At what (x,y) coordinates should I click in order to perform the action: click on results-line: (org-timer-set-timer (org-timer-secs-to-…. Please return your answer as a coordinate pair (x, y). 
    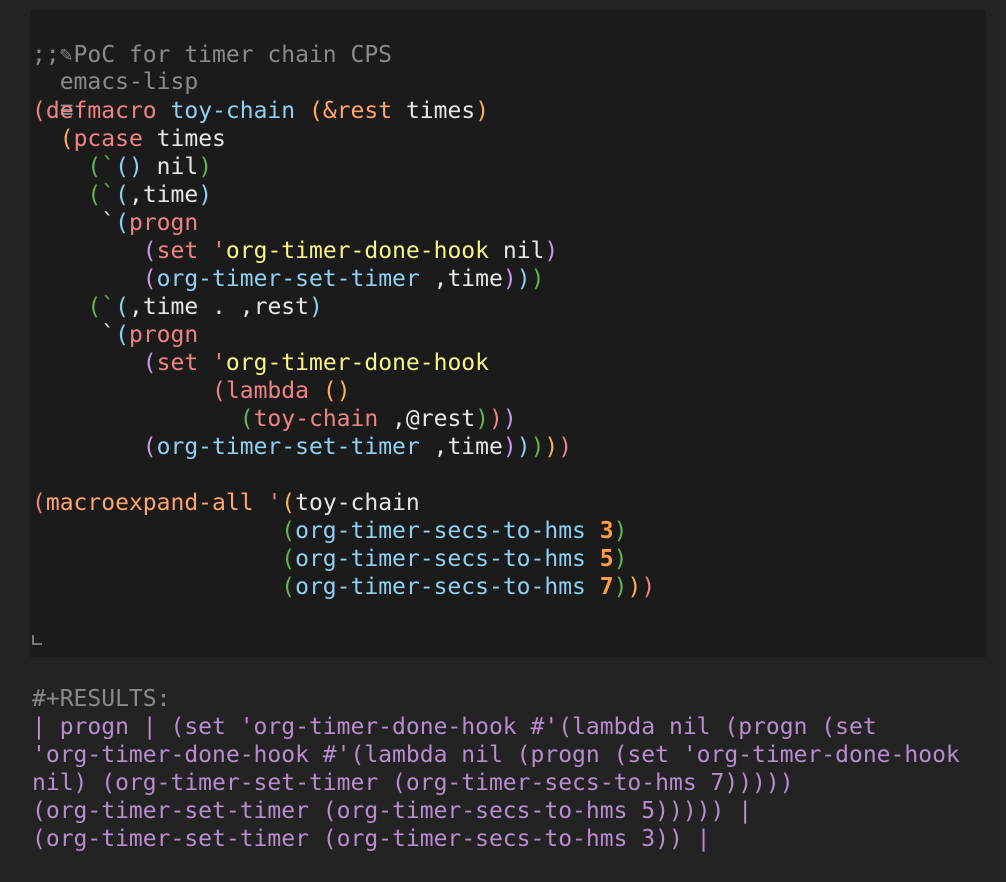
    Looking at the image, I should click on (371, 839).